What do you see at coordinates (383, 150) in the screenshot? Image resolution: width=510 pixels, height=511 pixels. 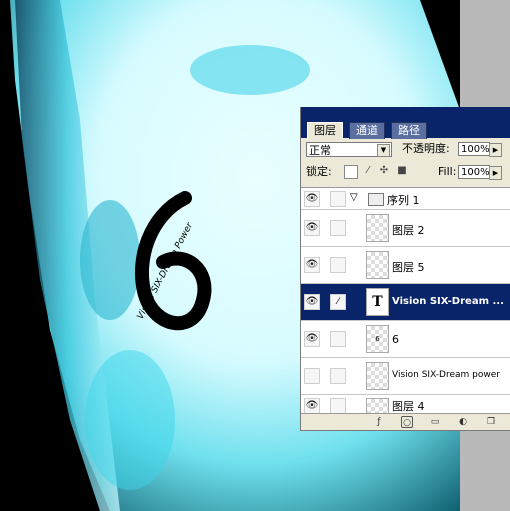 I see `chevron-down-icon: ▼` at bounding box center [383, 150].